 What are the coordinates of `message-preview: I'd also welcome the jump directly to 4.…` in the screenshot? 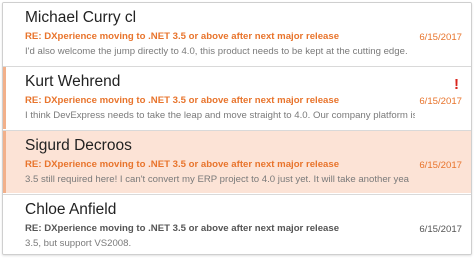 It's located at (216, 51).